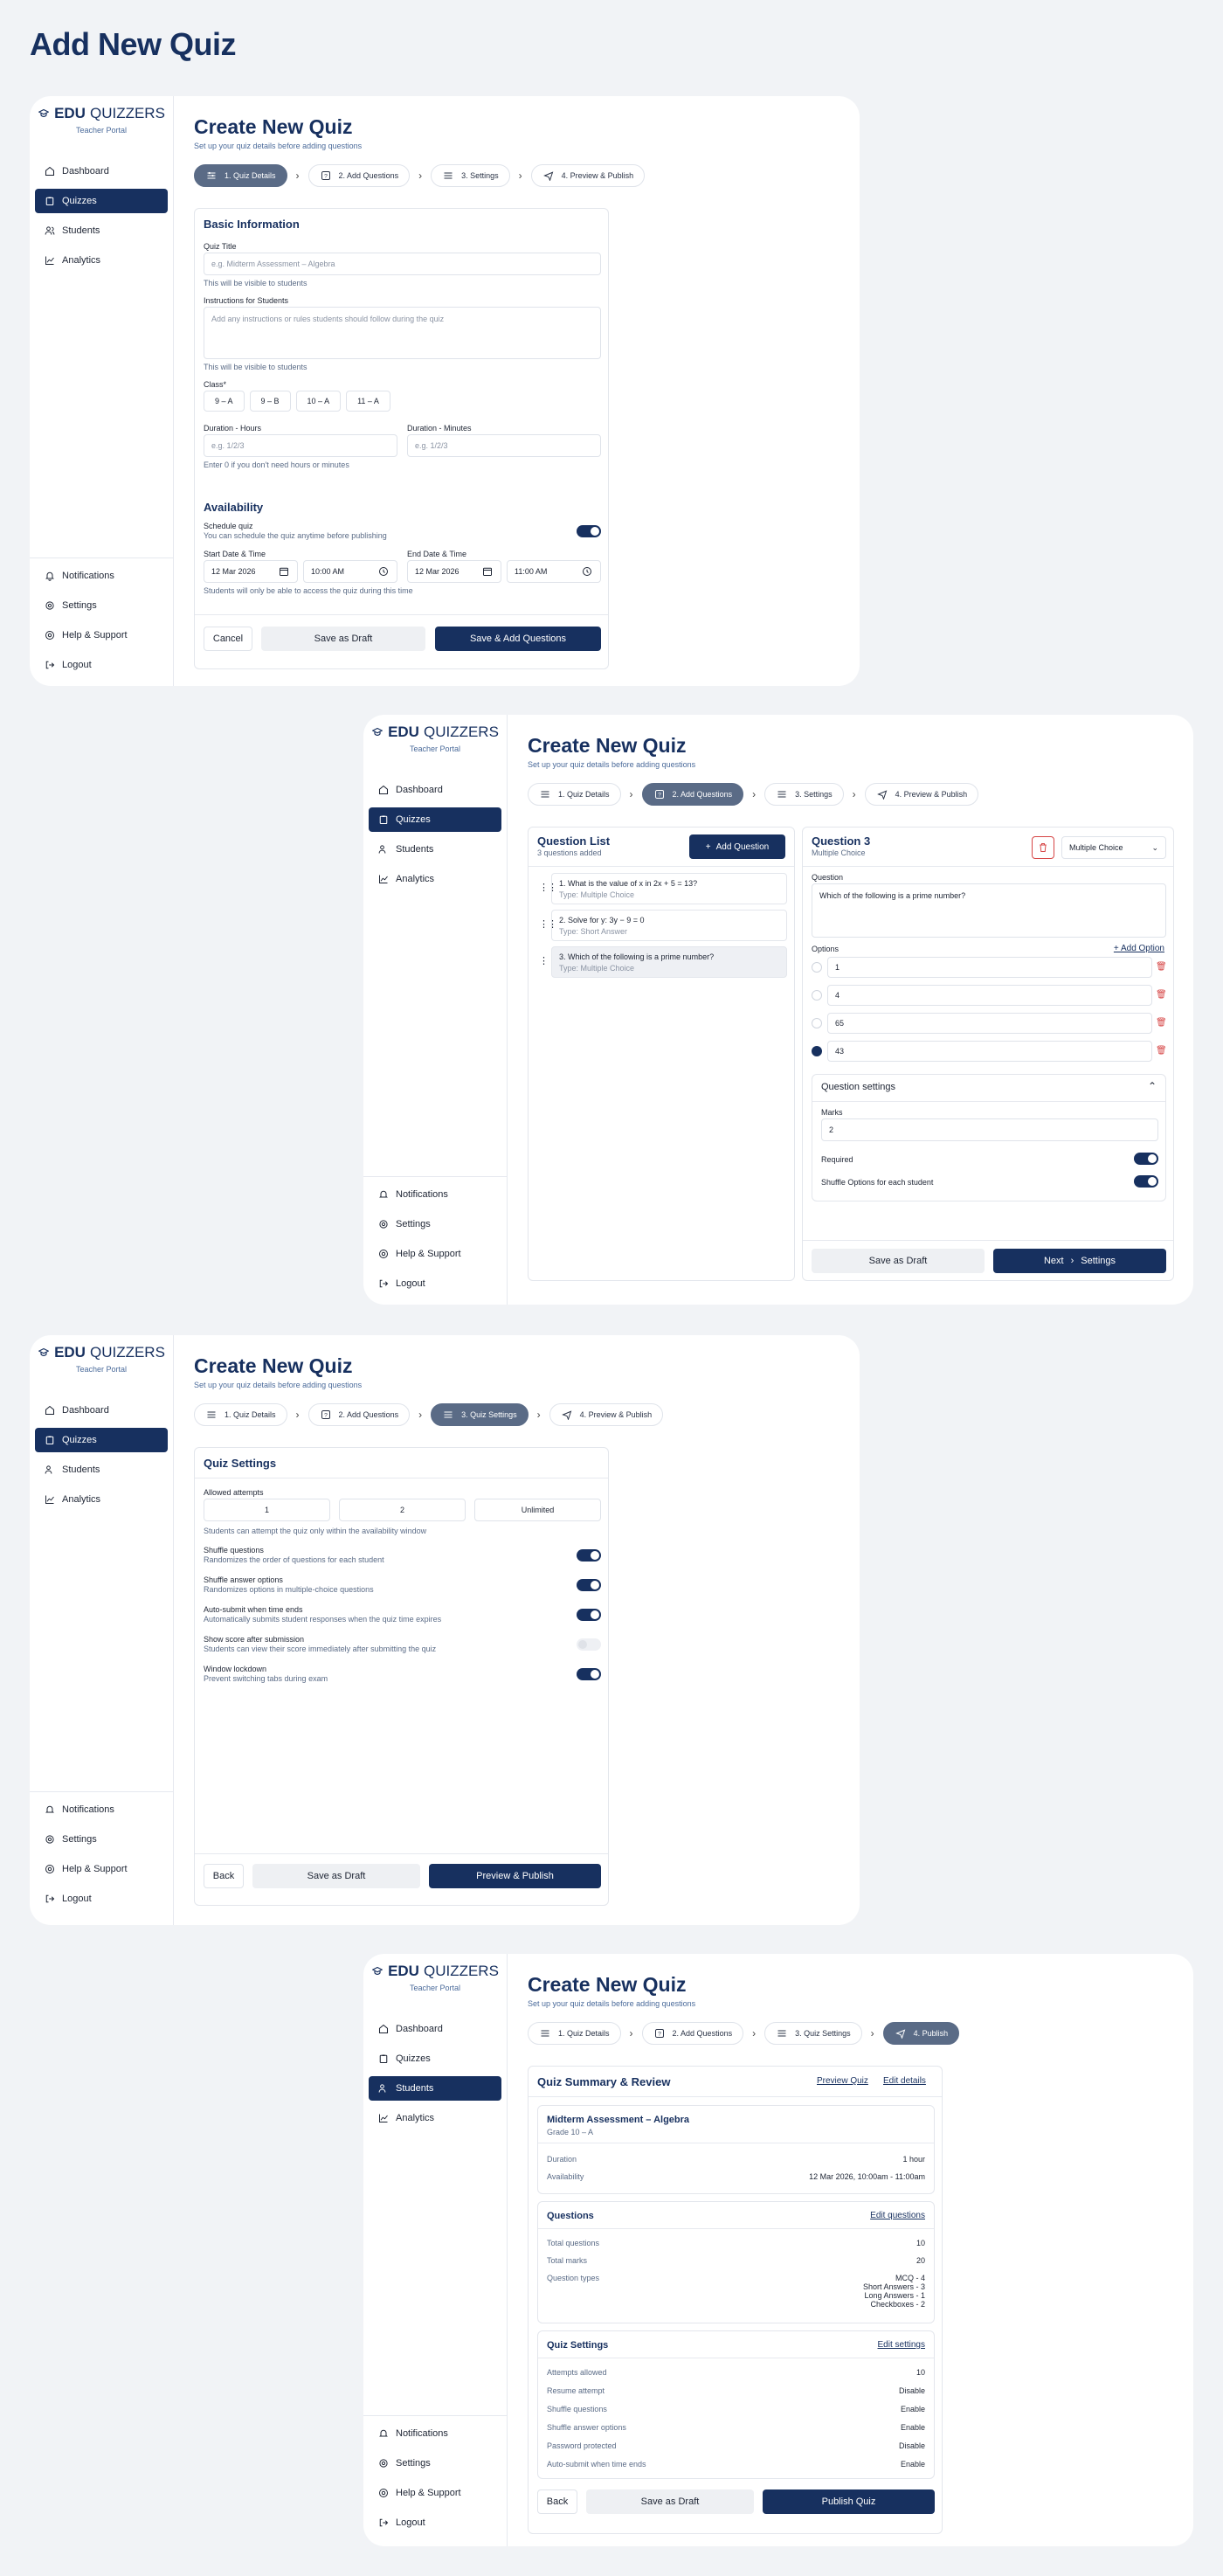 This screenshot has width=1223, height=2576. I want to click on class-chip: 9 – B, so click(270, 401).